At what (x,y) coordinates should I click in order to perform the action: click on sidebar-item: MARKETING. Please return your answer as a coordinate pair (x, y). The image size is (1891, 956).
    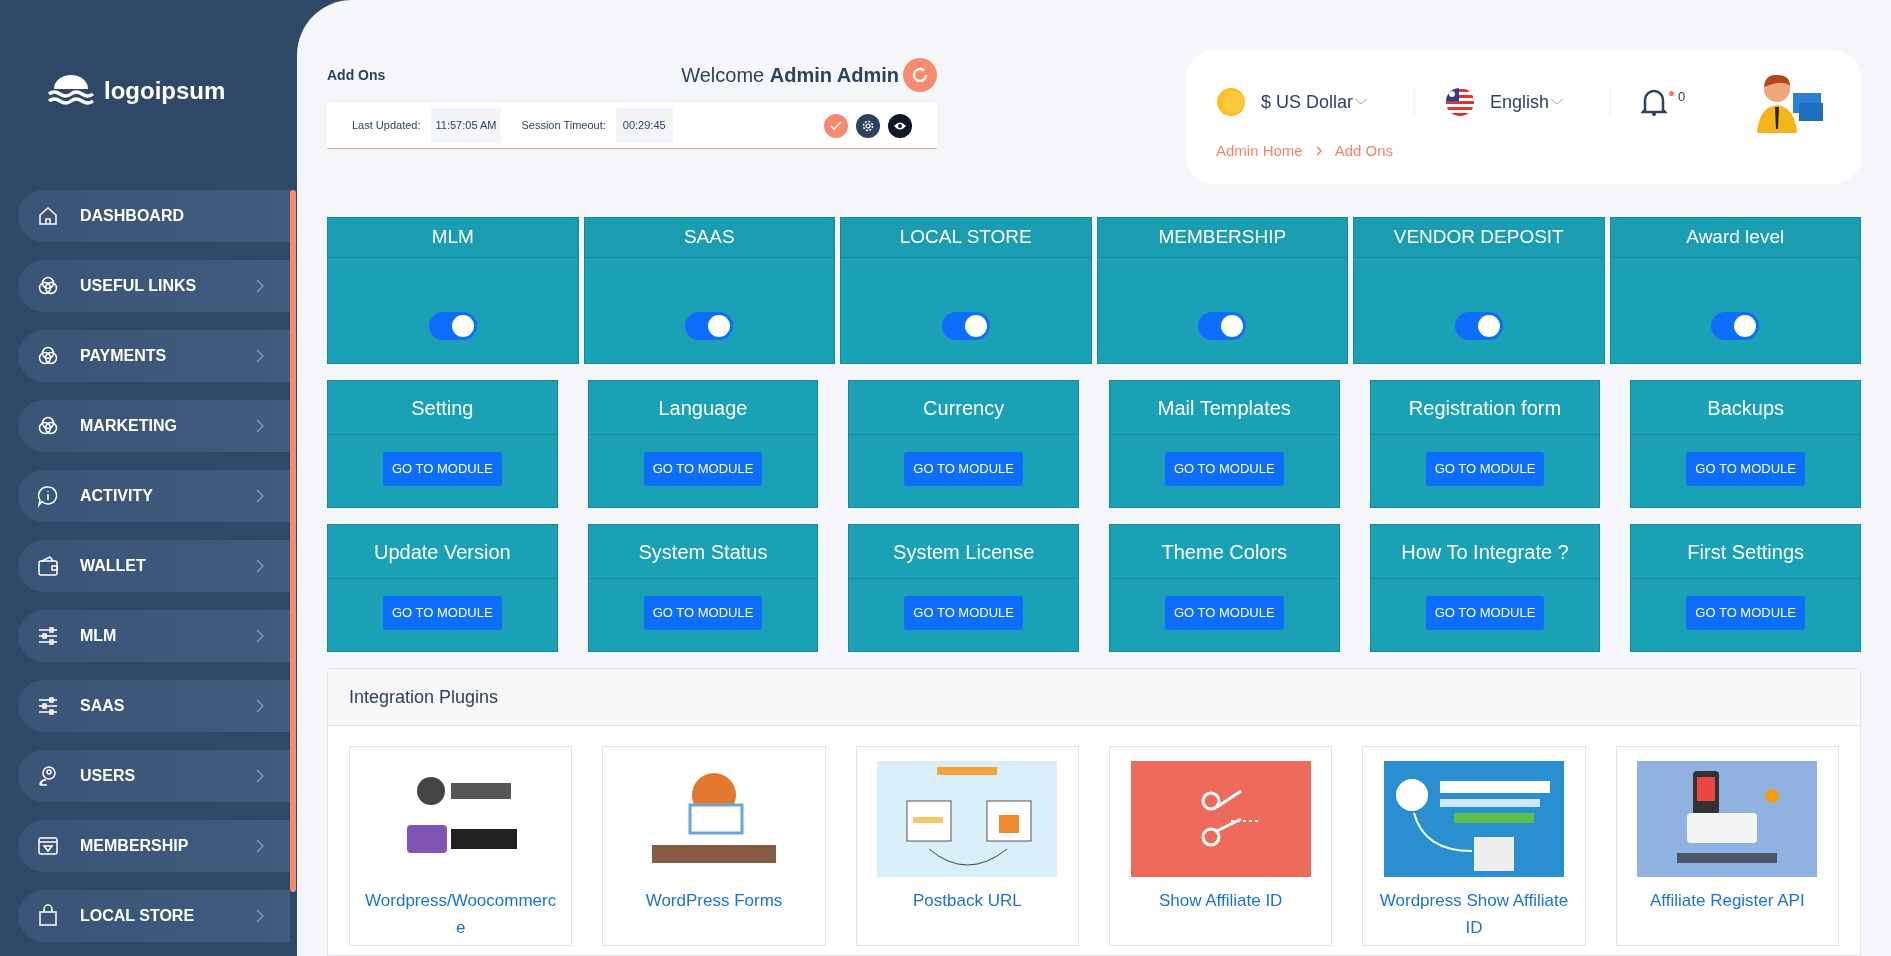
    Looking at the image, I should click on (154, 426).